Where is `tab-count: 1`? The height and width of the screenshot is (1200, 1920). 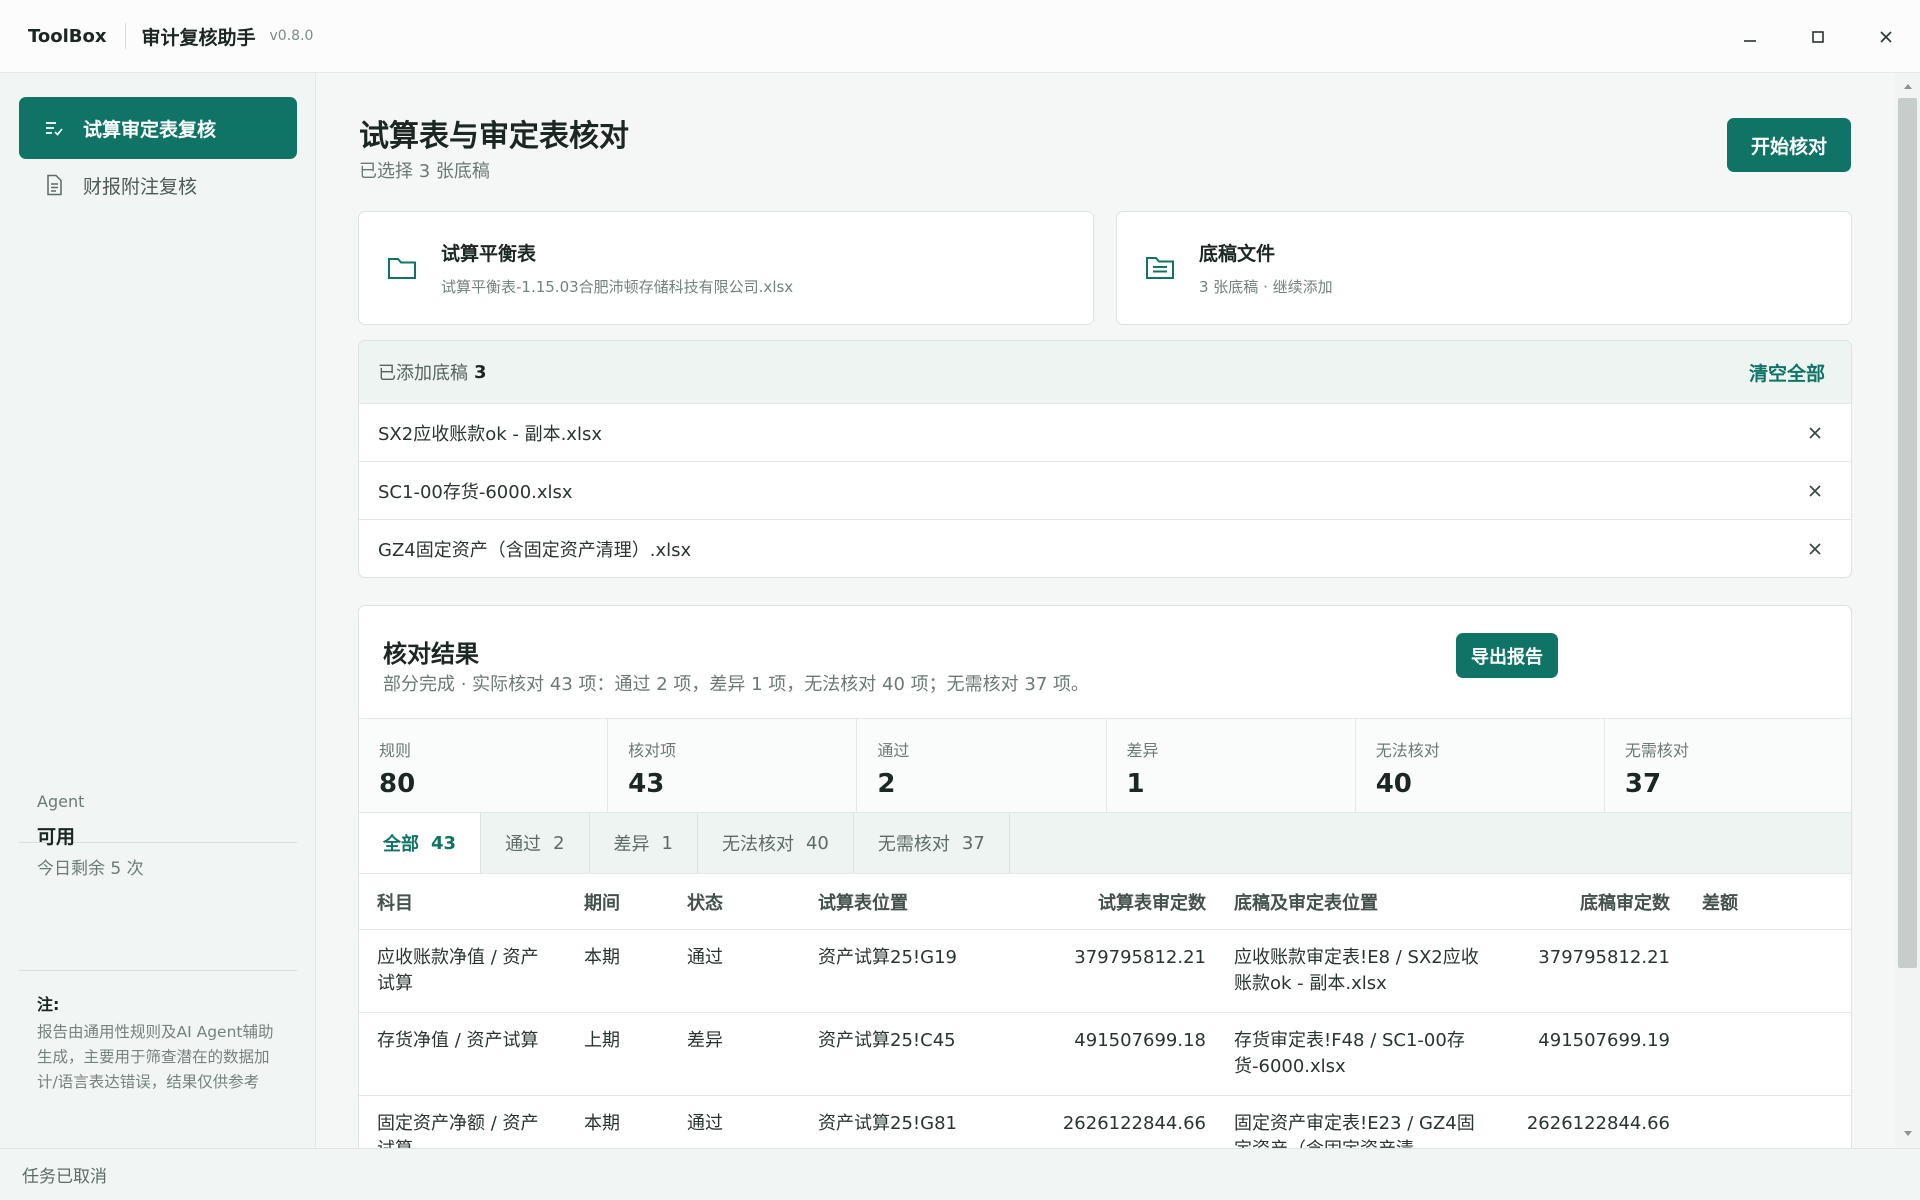
tab-count: 1 is located at coordinates (667, 843).